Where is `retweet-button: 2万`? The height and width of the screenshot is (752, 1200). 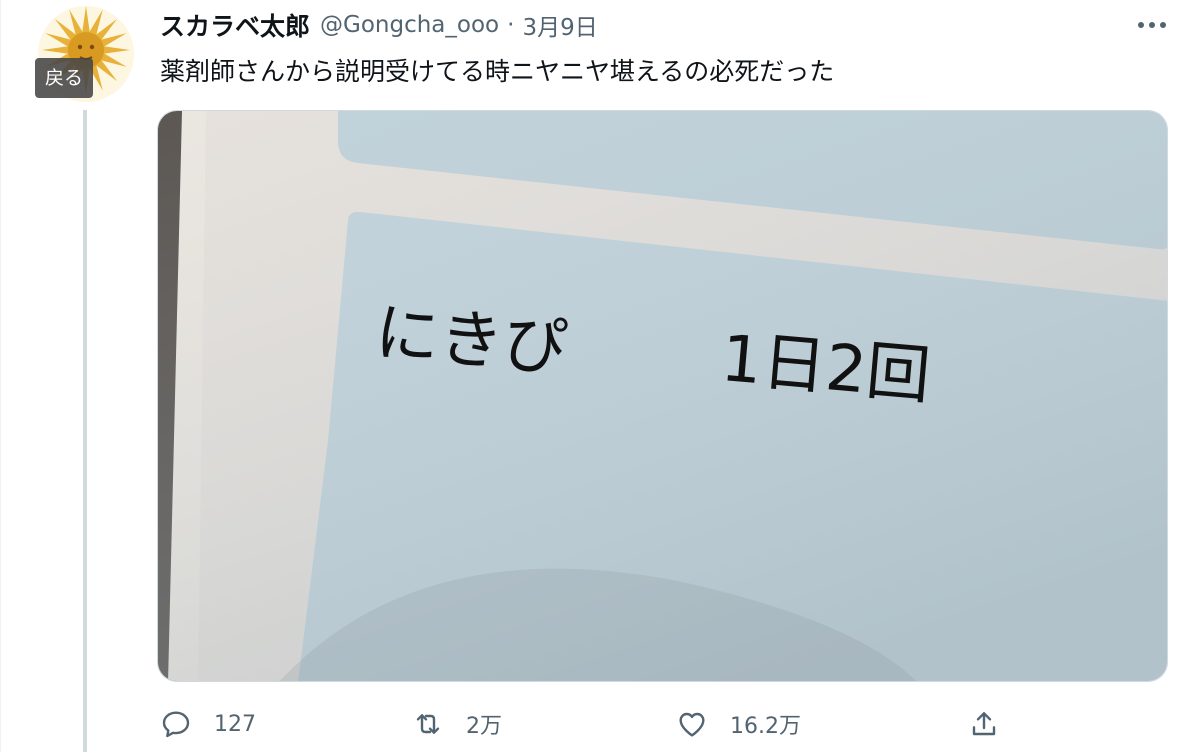 retweet-button: 2万 is located at coordinates (457, 724).